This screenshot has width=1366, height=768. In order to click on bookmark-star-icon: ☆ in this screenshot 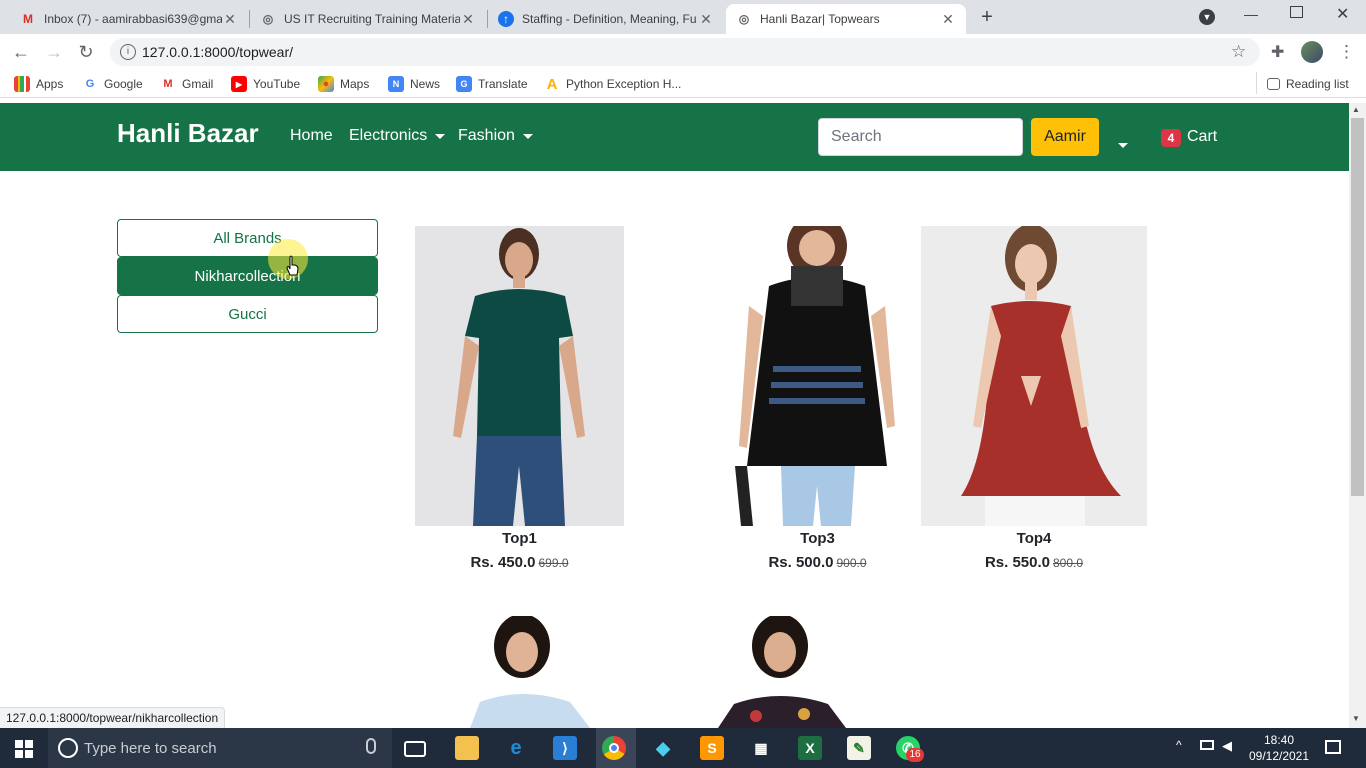, I will do `click(1238, 52)`.